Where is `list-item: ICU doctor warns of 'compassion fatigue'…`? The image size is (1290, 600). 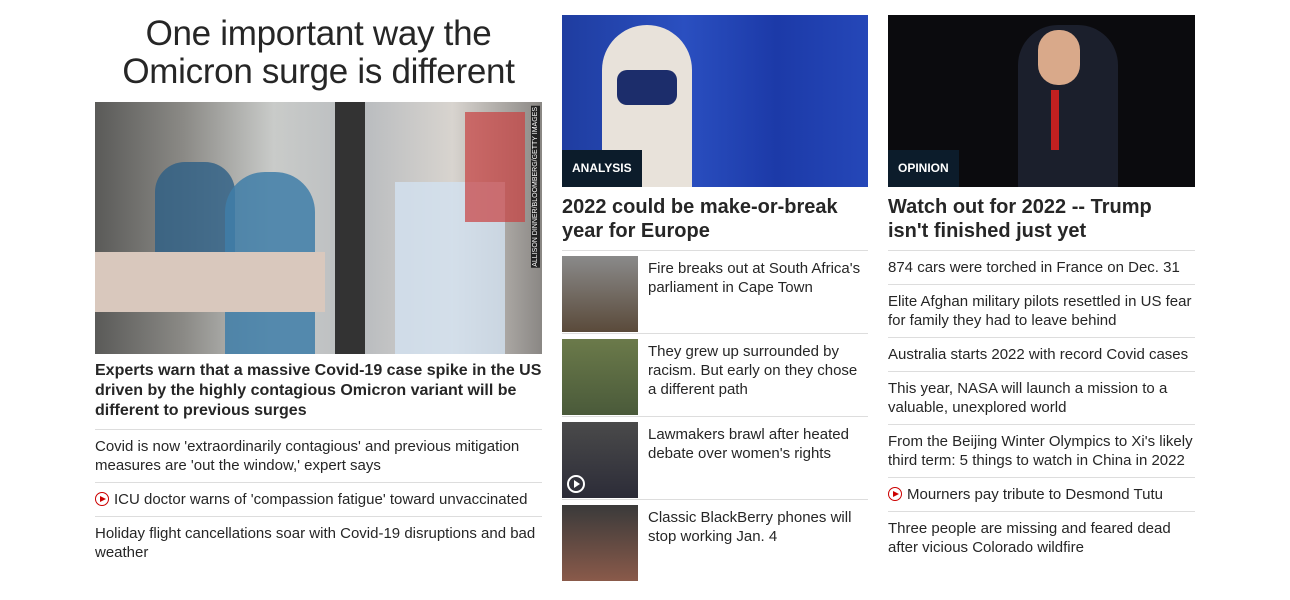
list-item: ICU doctor warns of 'compassion fatigue'… is located at coordinates (318, 499).